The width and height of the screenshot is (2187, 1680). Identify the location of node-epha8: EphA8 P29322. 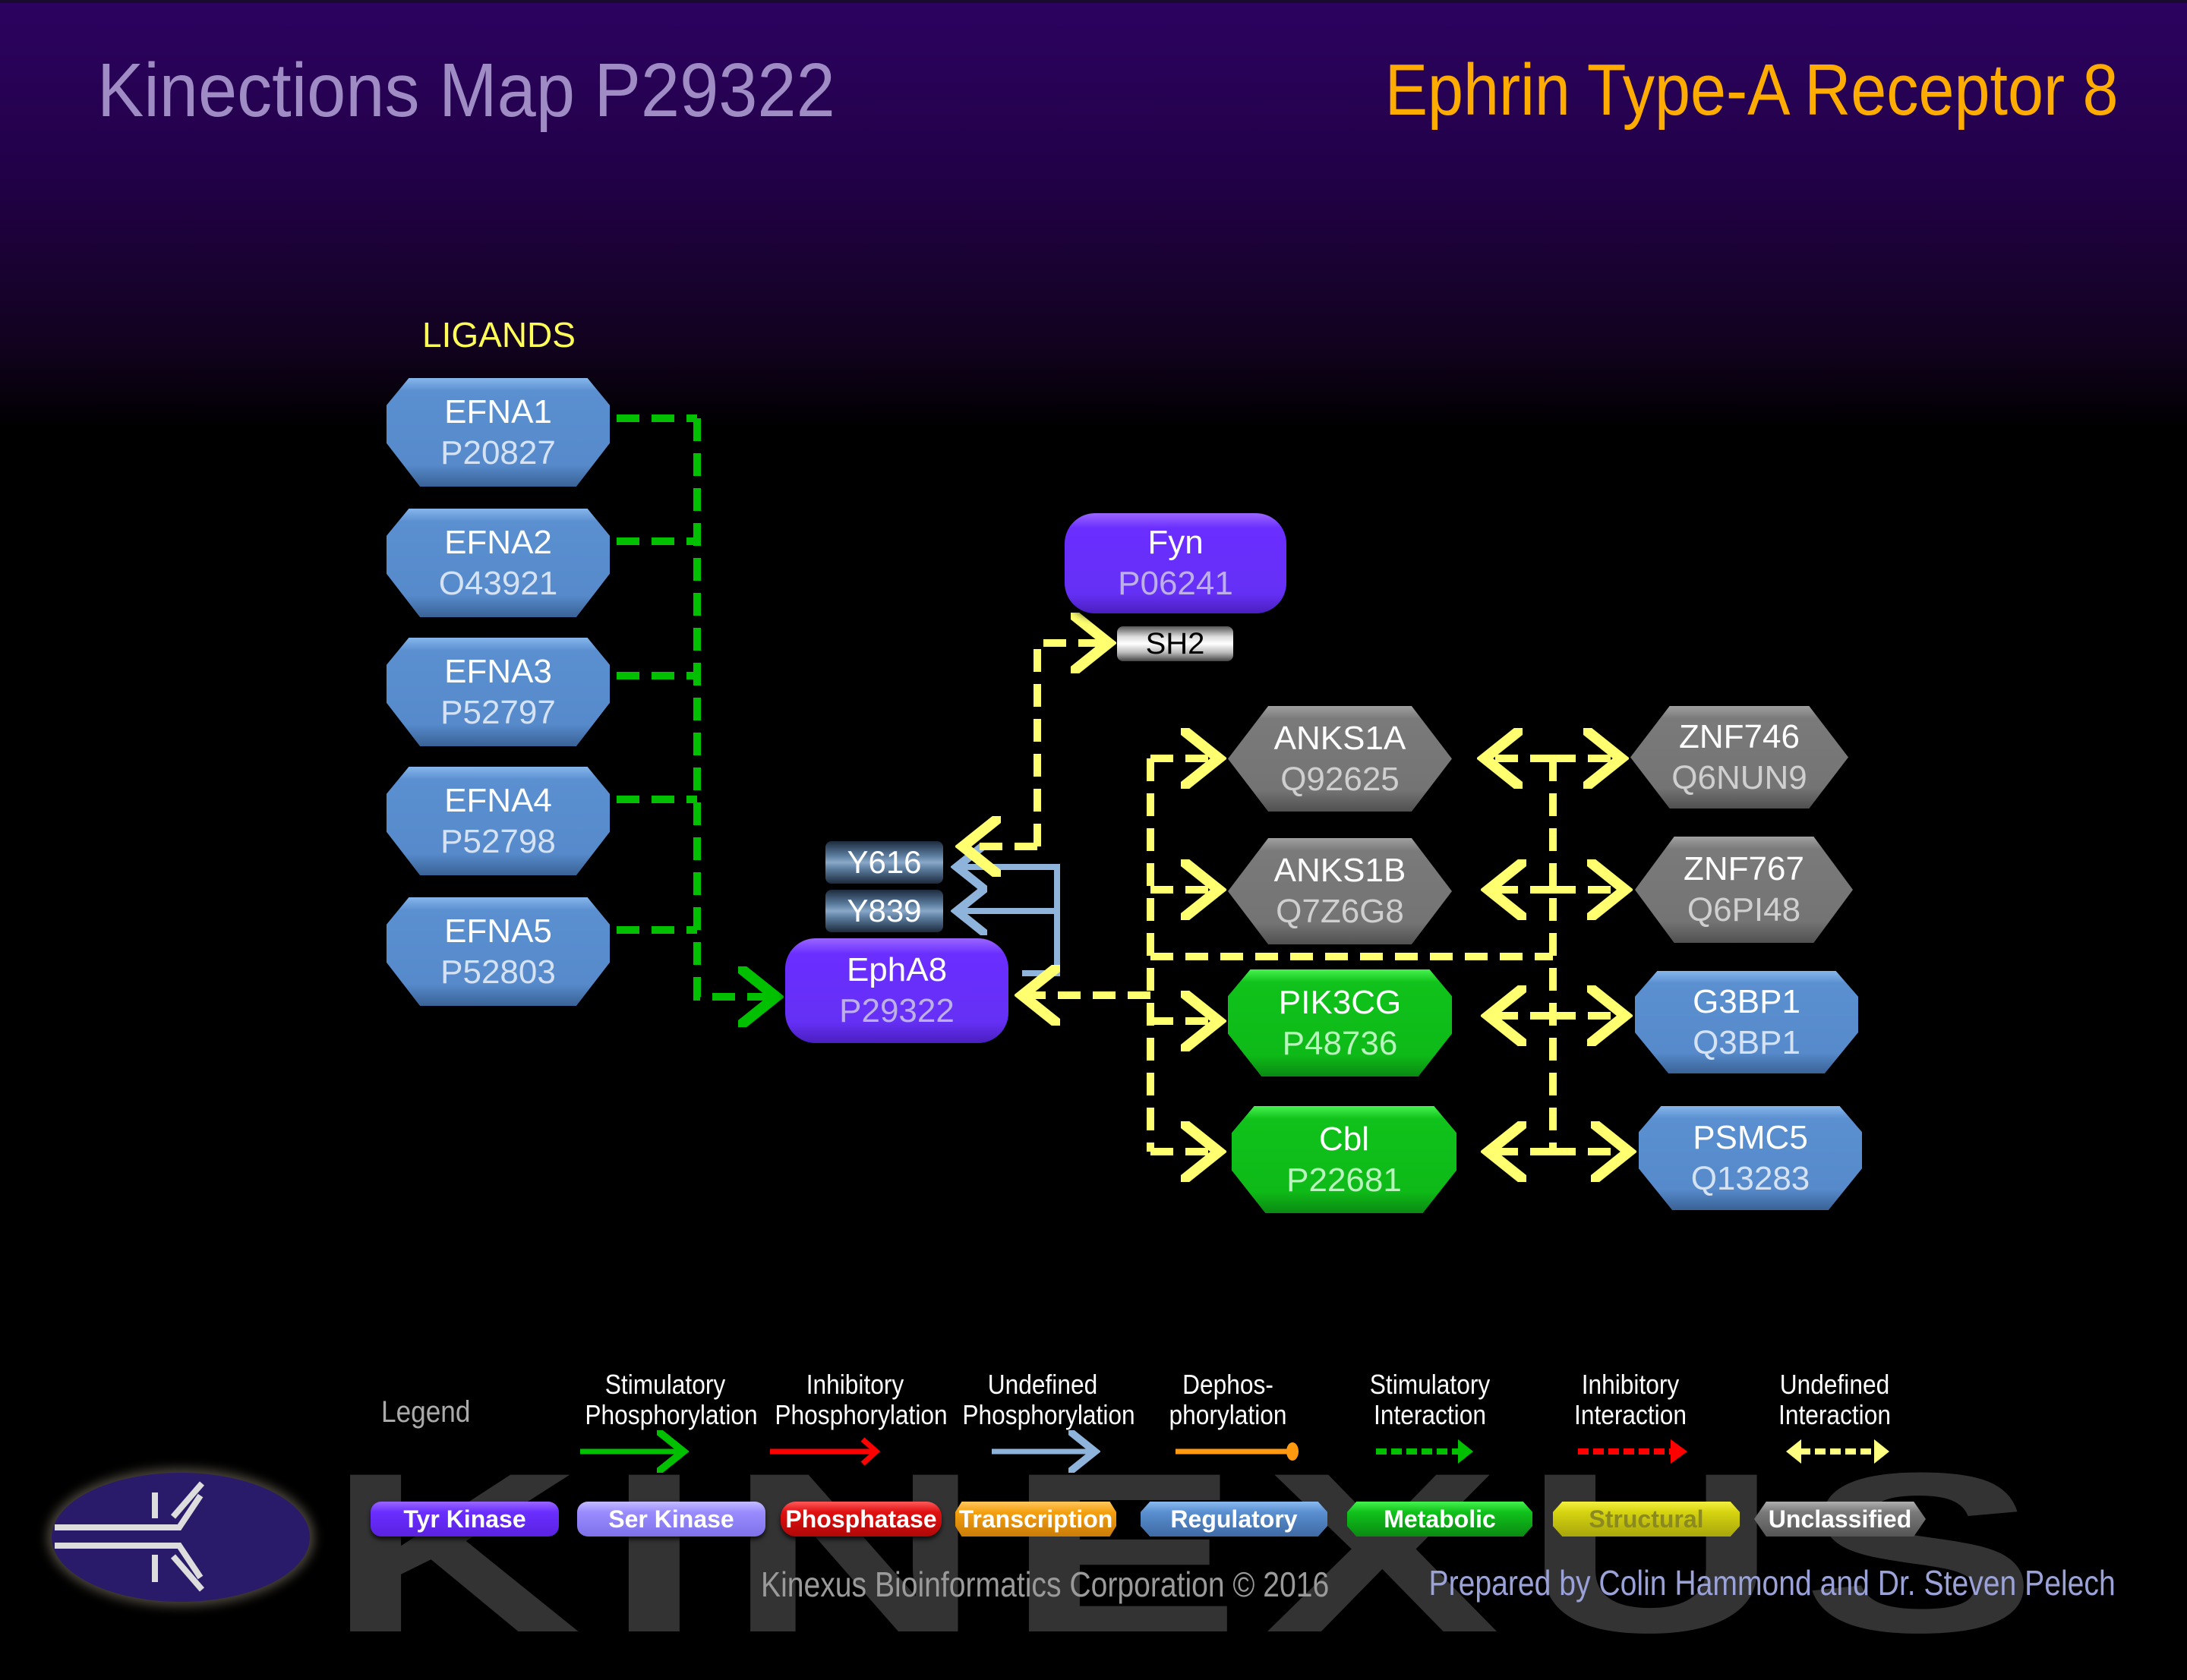
(897, 990).